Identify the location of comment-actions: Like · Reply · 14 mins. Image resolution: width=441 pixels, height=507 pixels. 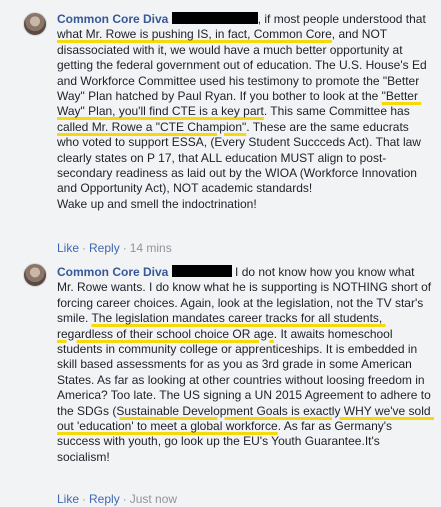
(114, 248).